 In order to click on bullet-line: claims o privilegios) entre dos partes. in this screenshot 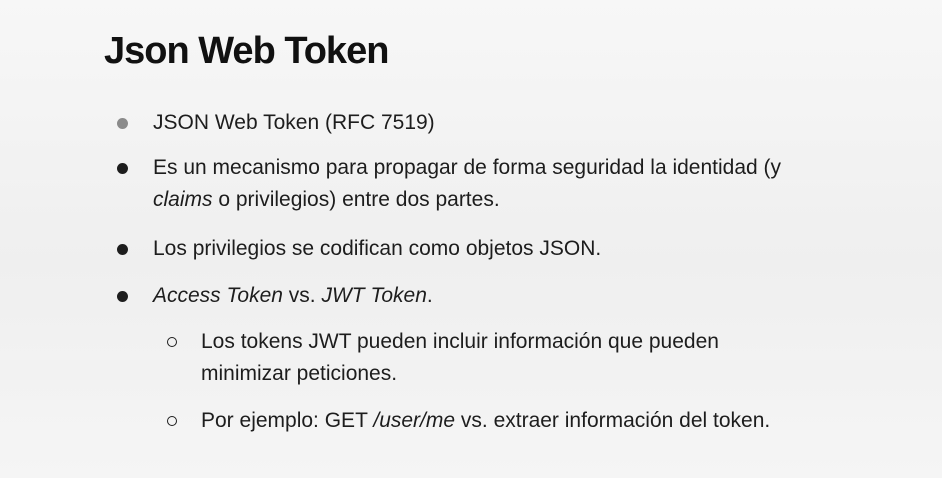, I will do `click(467, 200)`.